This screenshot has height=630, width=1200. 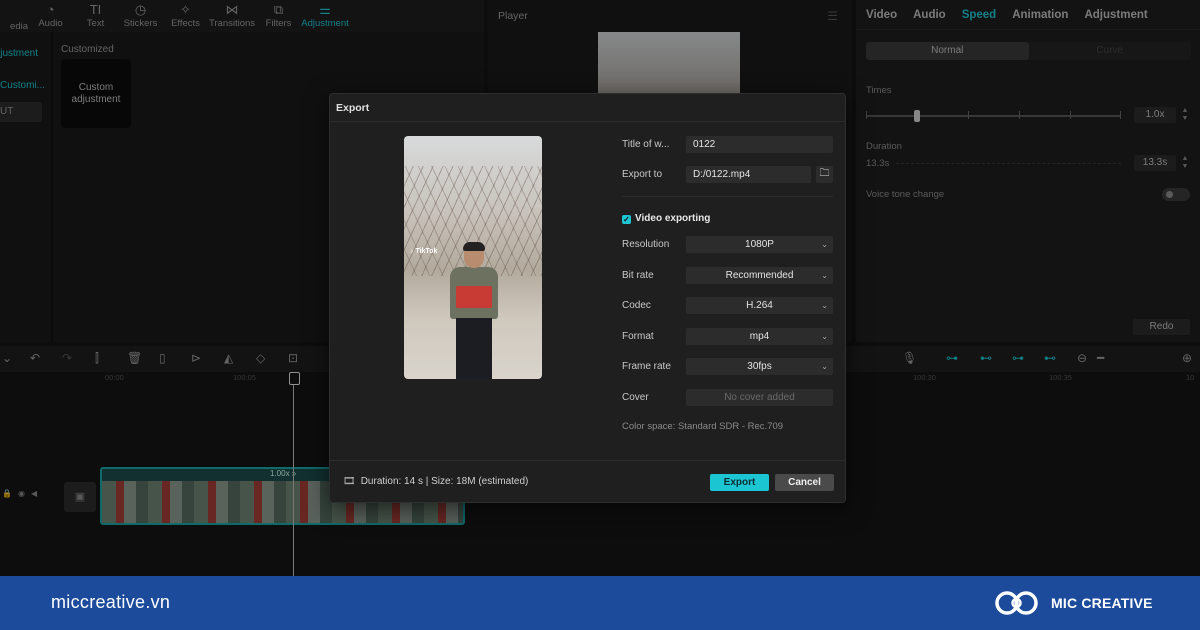 I want to click on select-value: 30fps, so click(x=759, y=366).